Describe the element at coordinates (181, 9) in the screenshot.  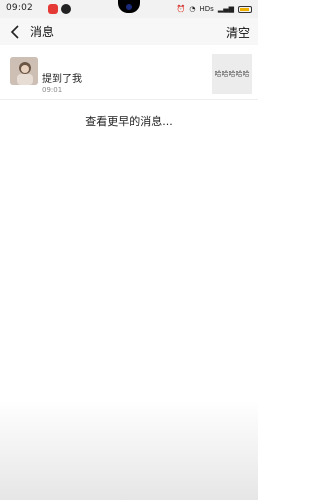
I see `alarm-icon: ⏰` at that location.